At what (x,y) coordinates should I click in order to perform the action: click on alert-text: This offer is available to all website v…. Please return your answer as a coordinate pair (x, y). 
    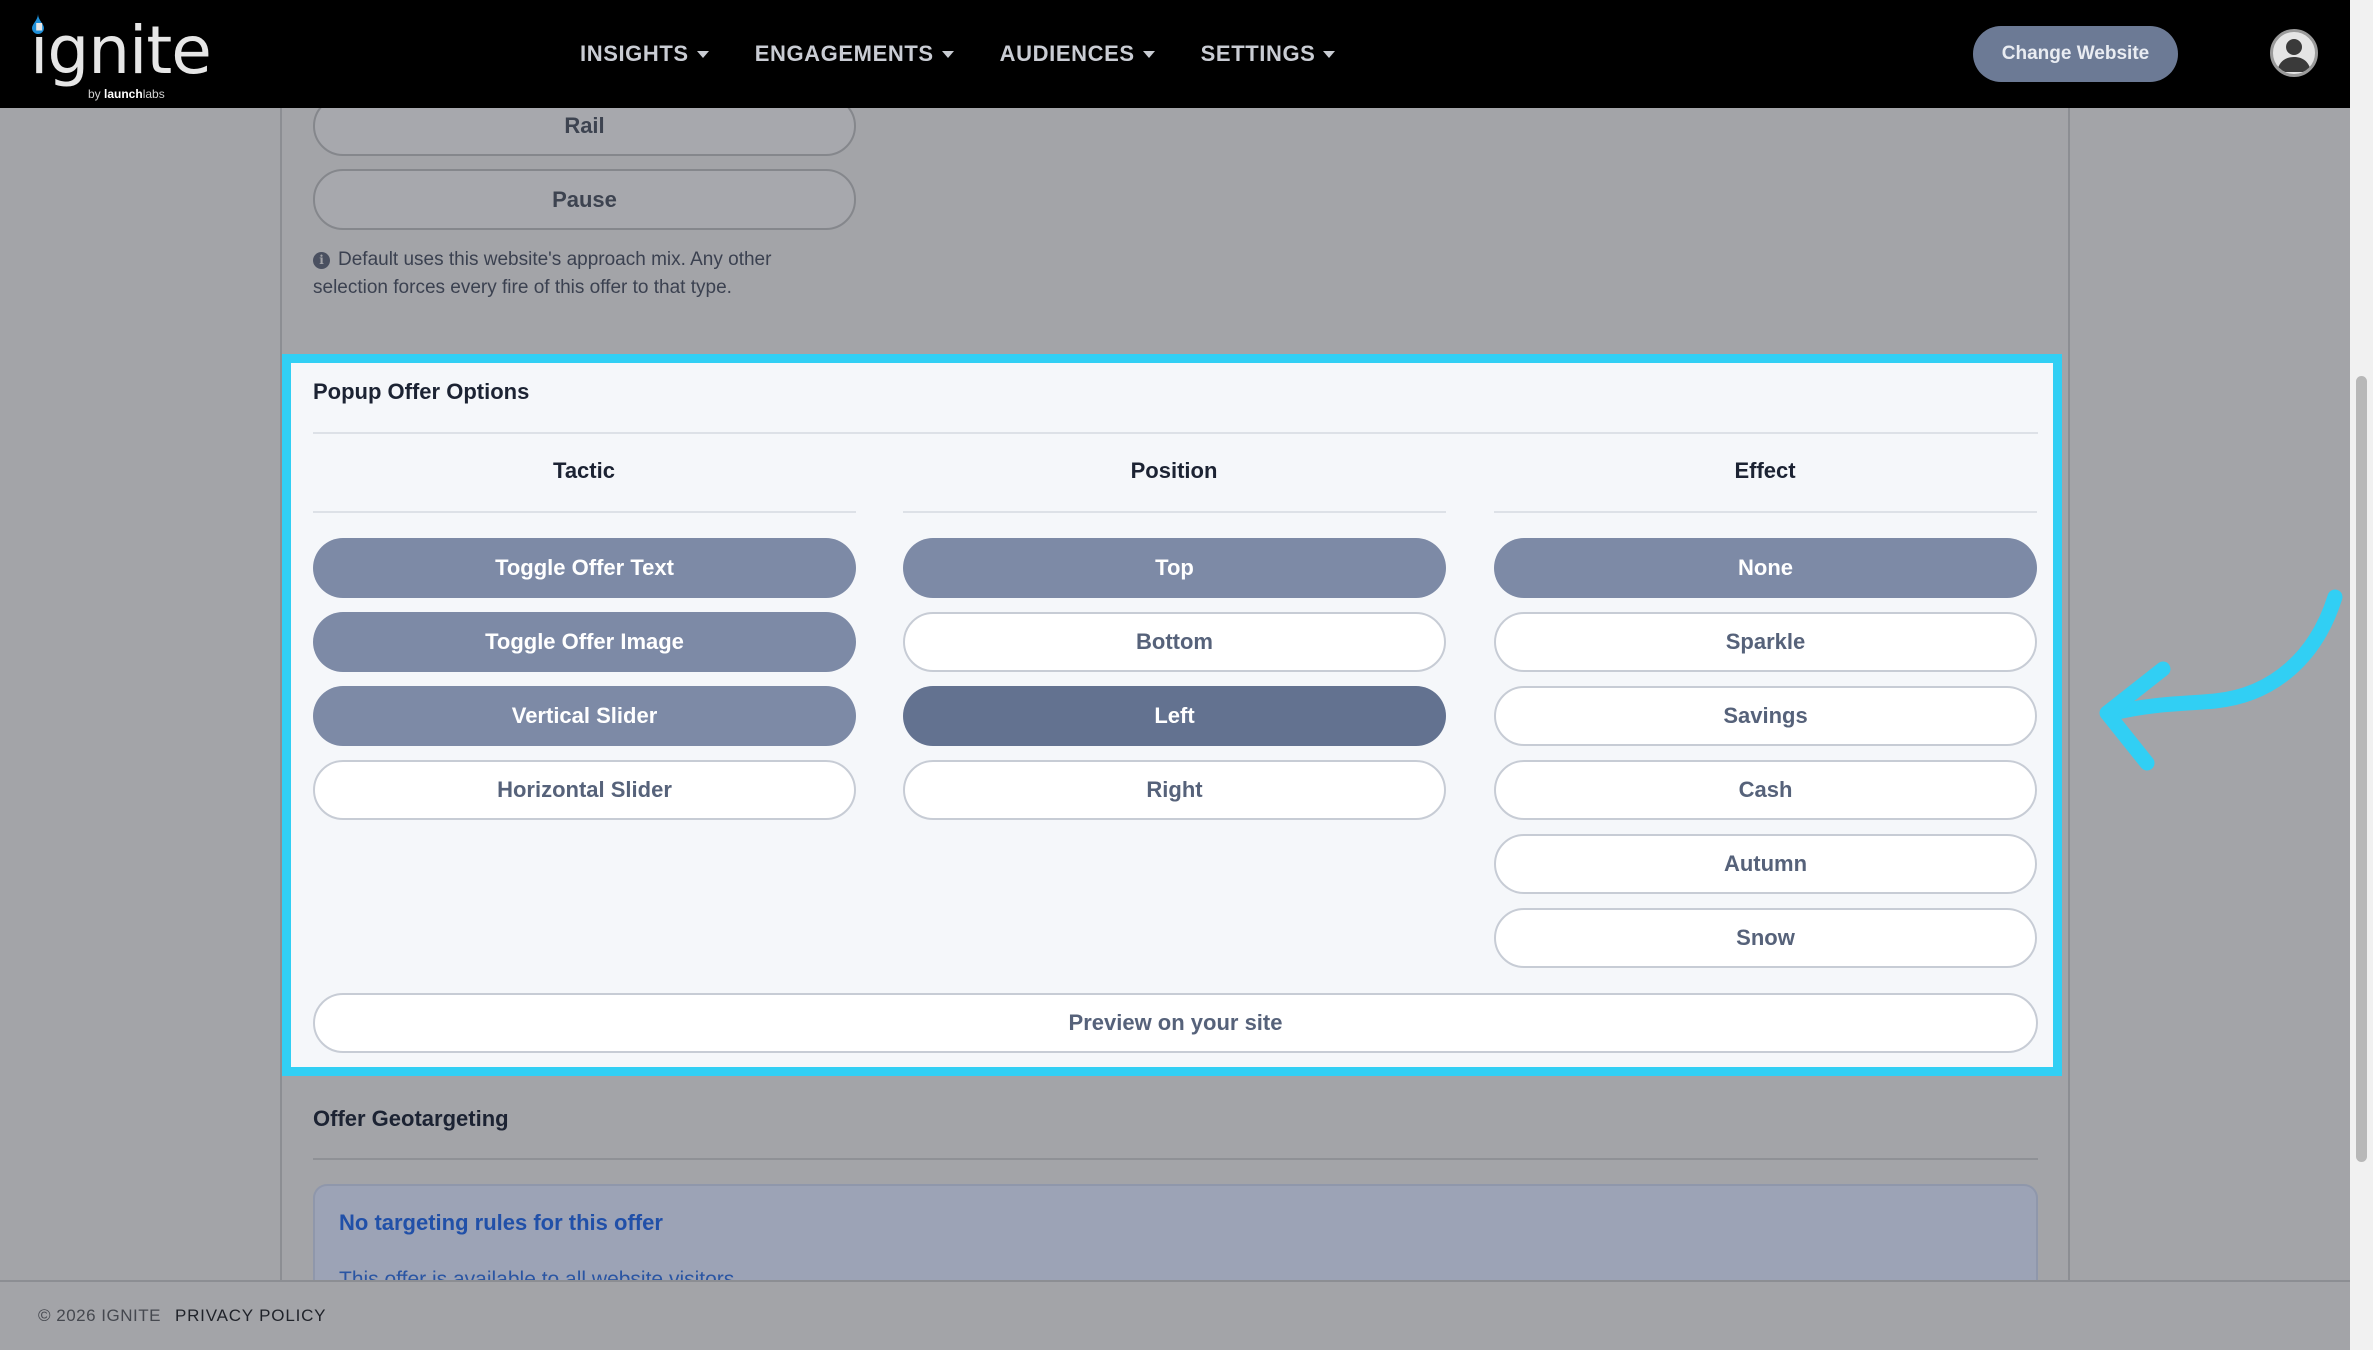
    Looking at the image, I should click on (540, 1274).